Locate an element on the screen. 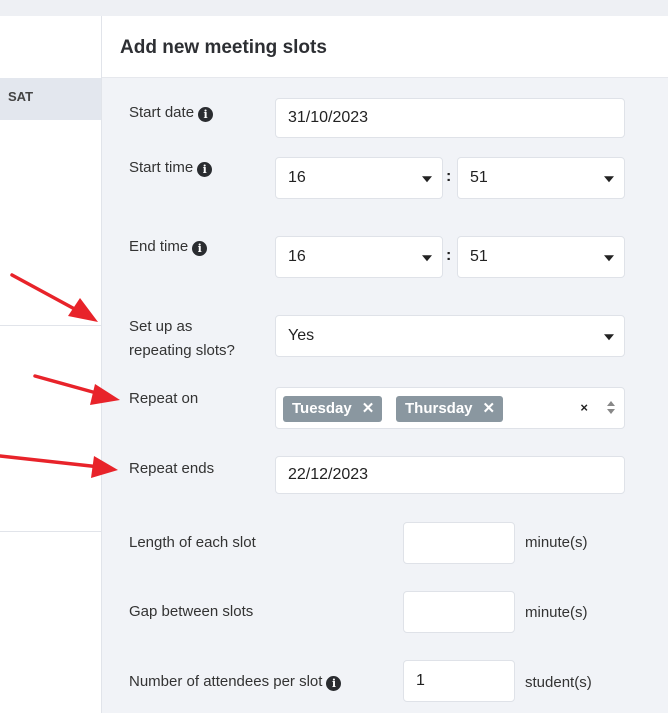  arrow-repeat-ends is located at coordinates (59, 466).